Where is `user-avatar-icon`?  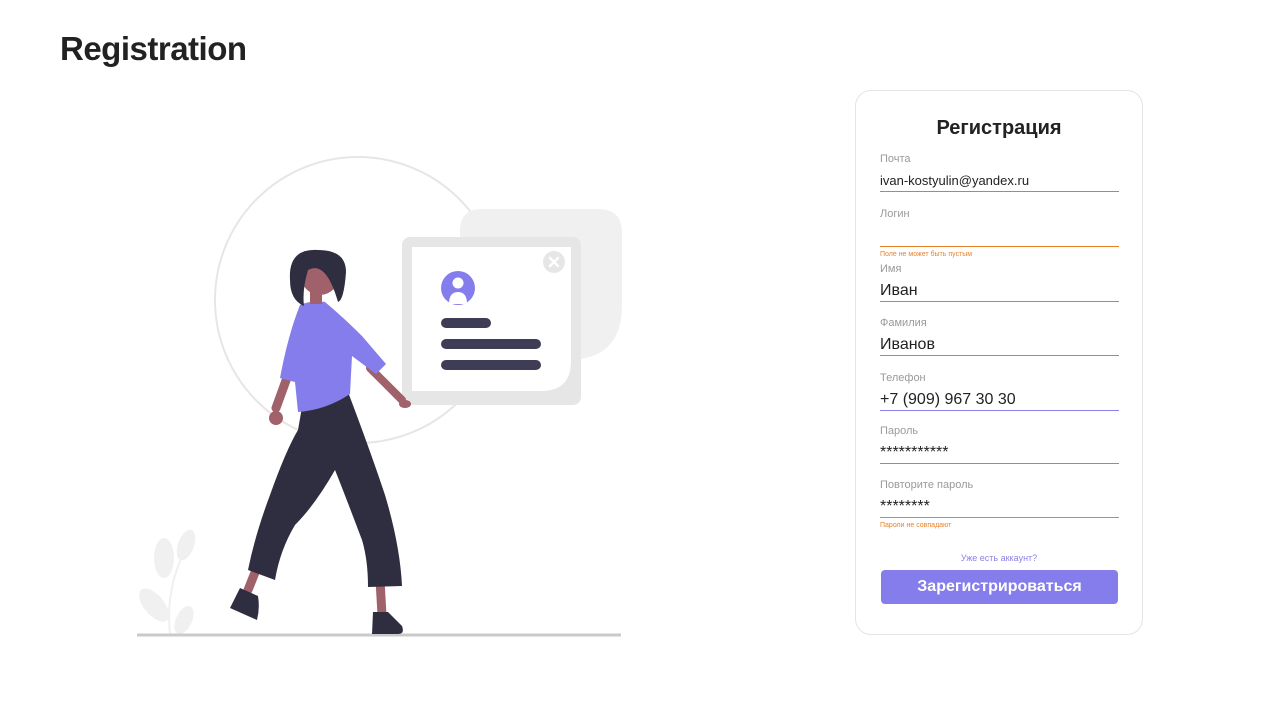
user-avatar-icon is located at coordinates (458, 288).